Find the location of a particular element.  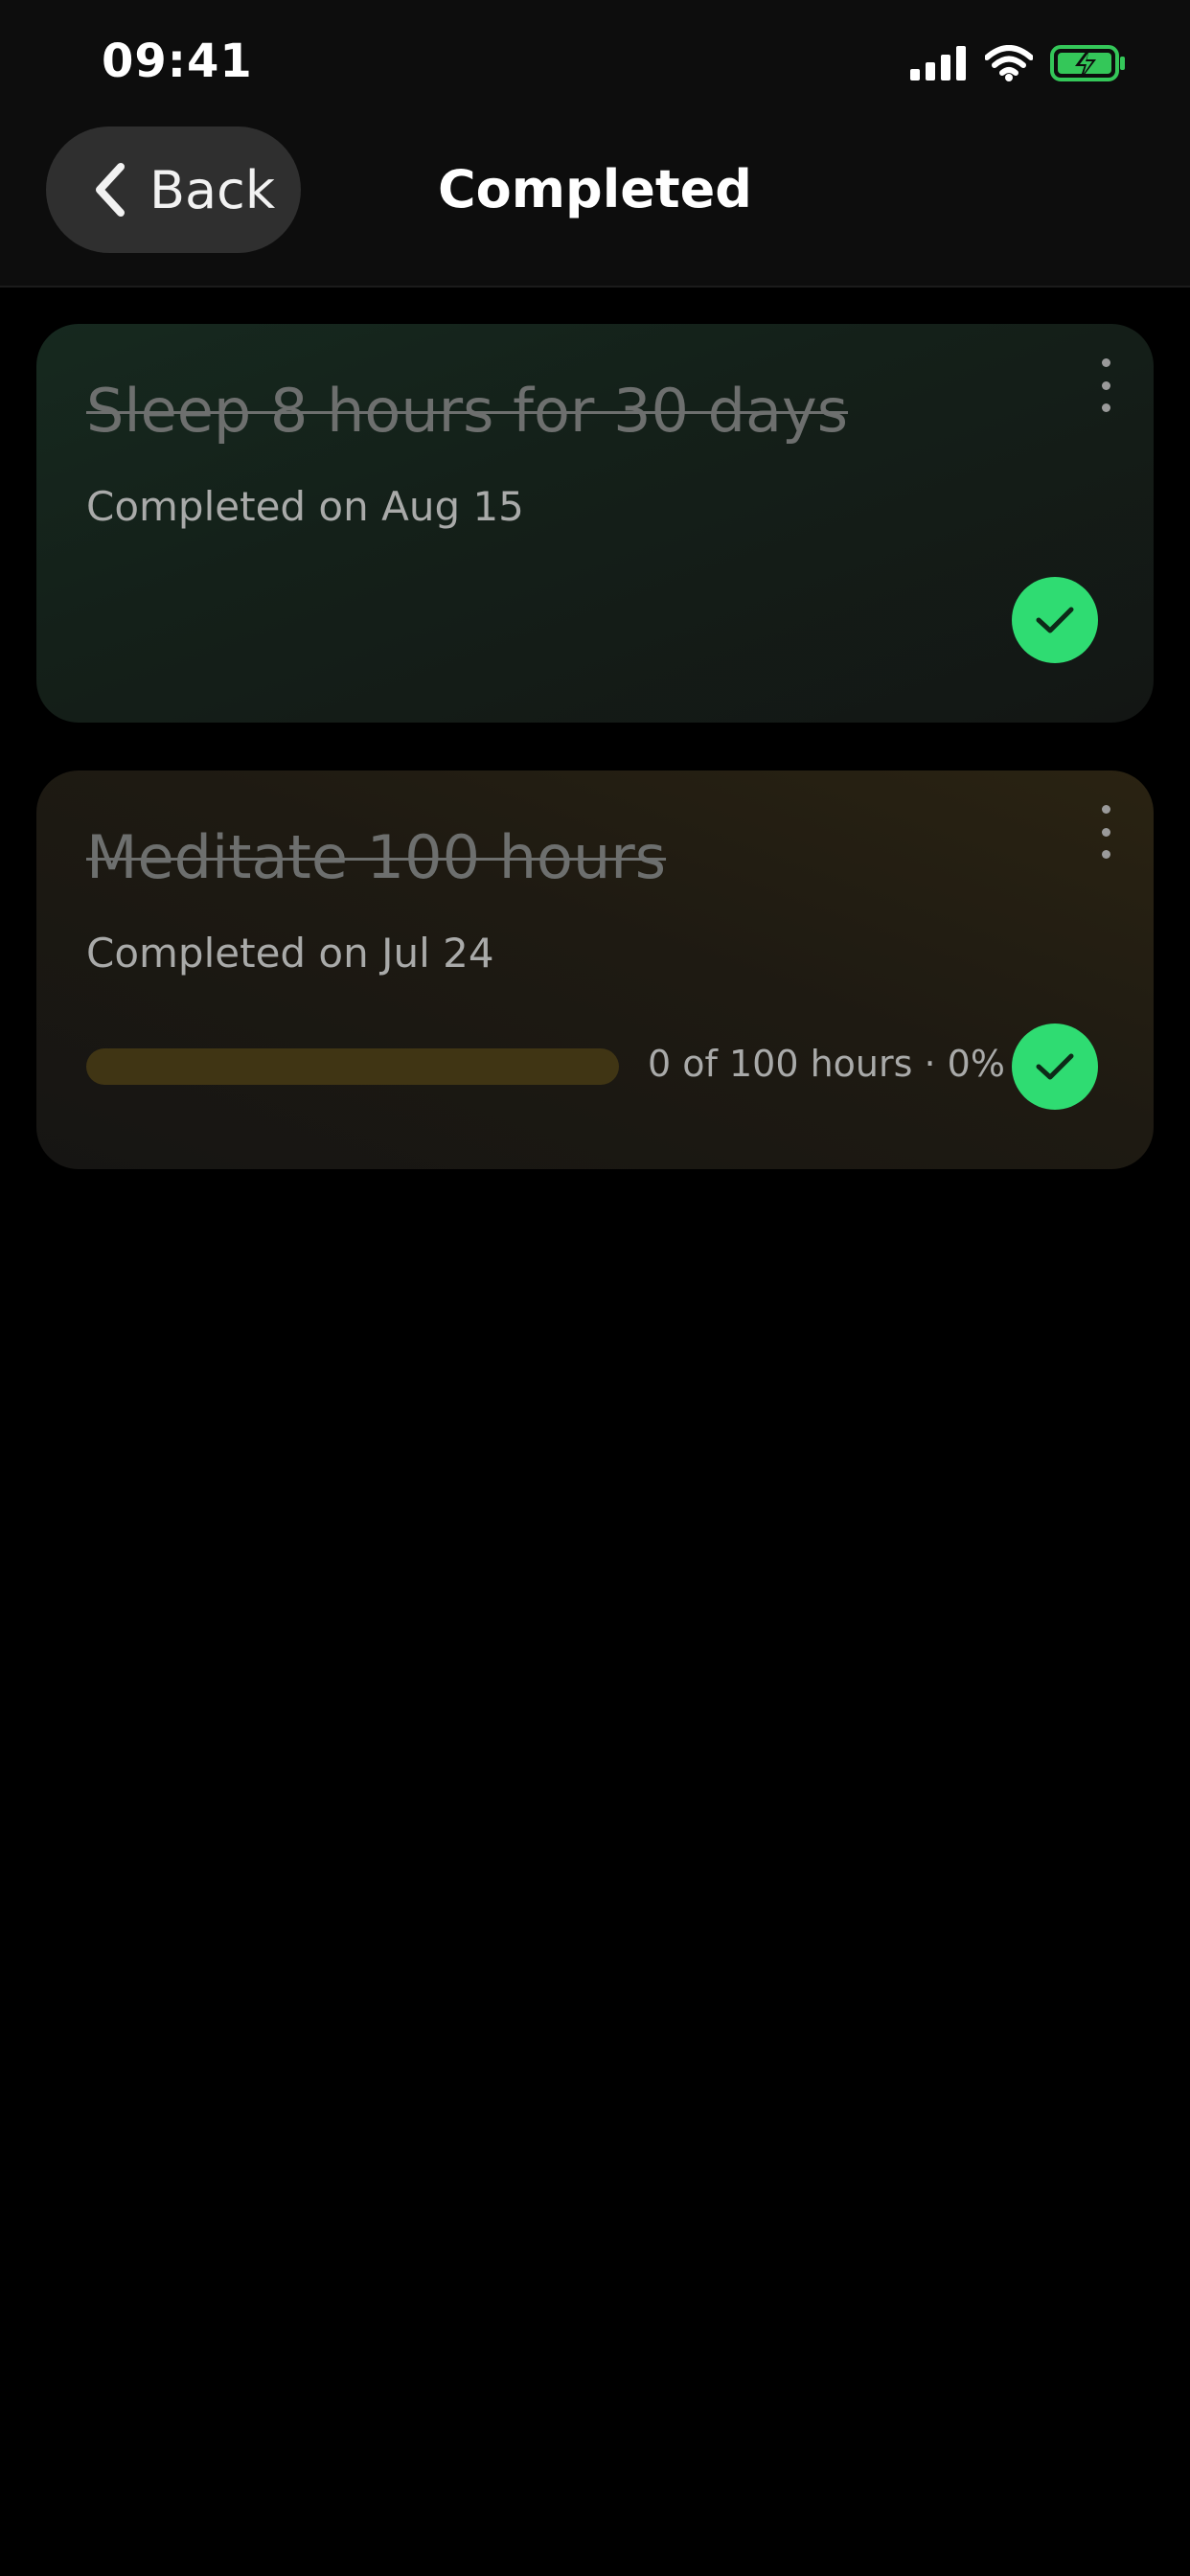

goal-title: Sleep 8 hours for 30 days is located at coordinates (468, 411).